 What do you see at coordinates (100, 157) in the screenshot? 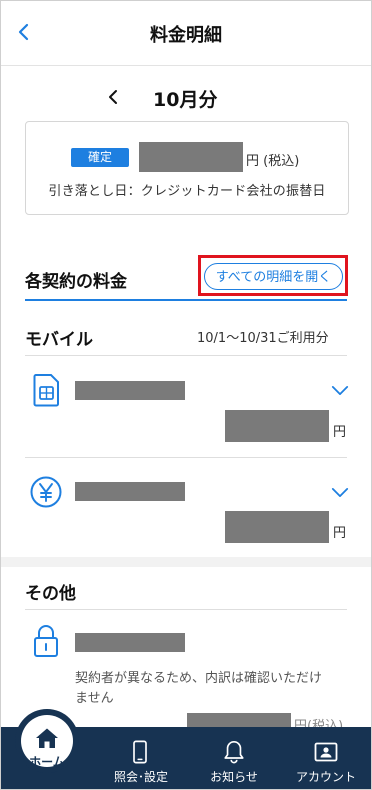
I see `status-badge: 確定` at bounding box center [100, 157].